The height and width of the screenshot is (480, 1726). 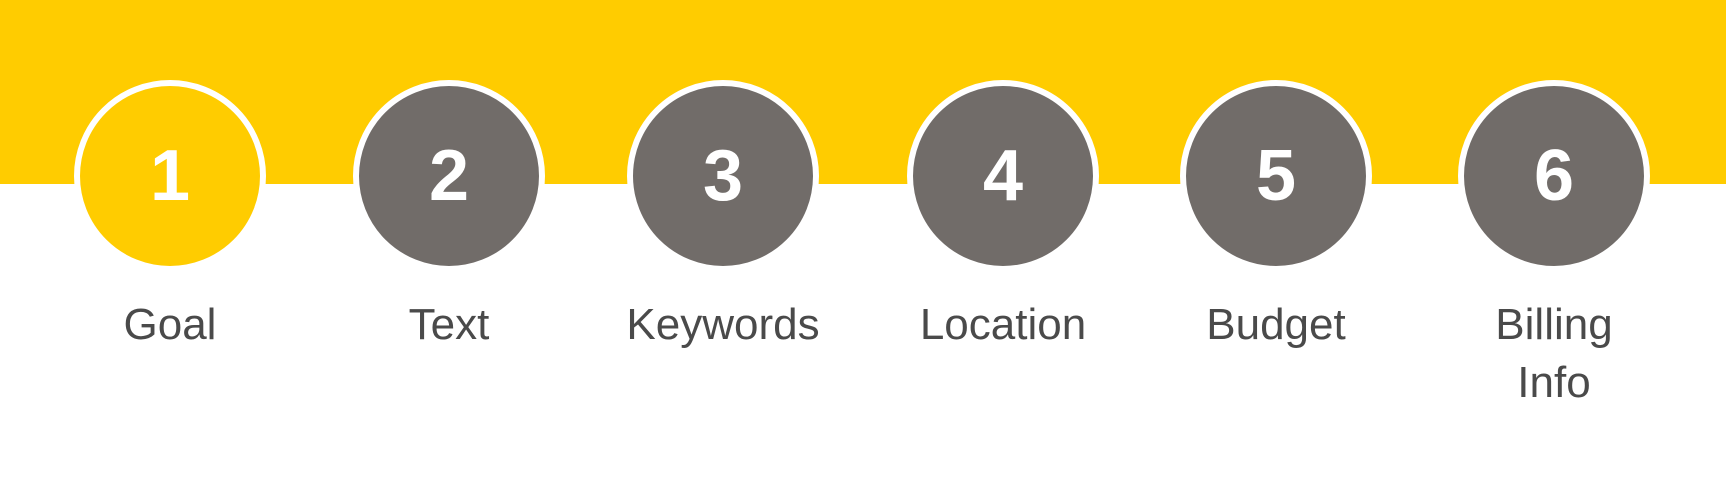 What do you see at coordinates (449, 176) in the screenshot?
I see `step-circle-2: 2` at bounding box center [449, 176].